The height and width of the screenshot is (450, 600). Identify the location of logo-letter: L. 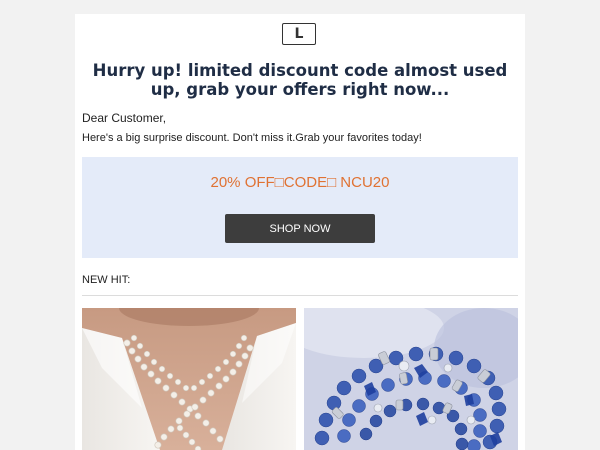
(299, 34).